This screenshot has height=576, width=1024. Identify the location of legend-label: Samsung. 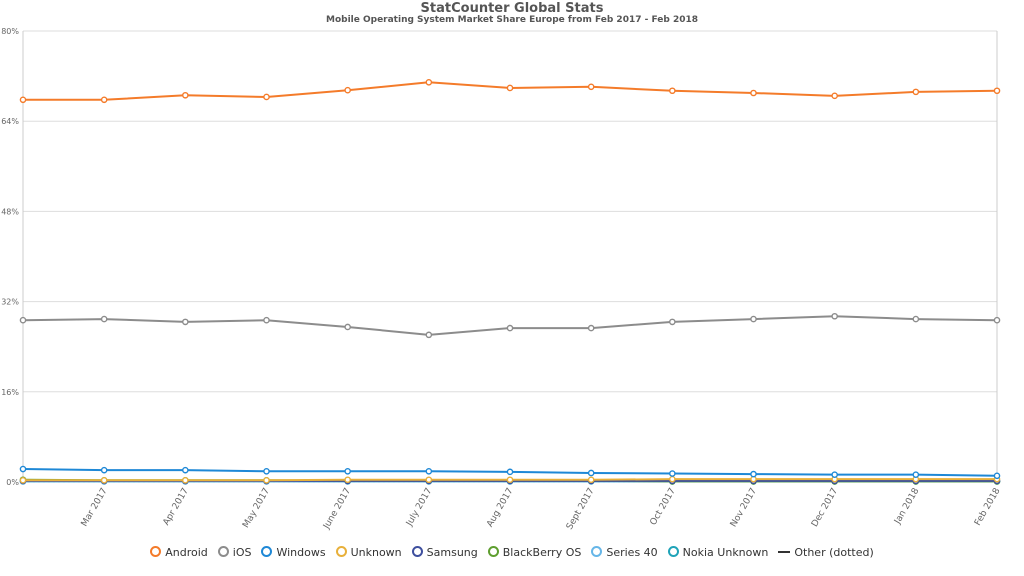
(452, 552).